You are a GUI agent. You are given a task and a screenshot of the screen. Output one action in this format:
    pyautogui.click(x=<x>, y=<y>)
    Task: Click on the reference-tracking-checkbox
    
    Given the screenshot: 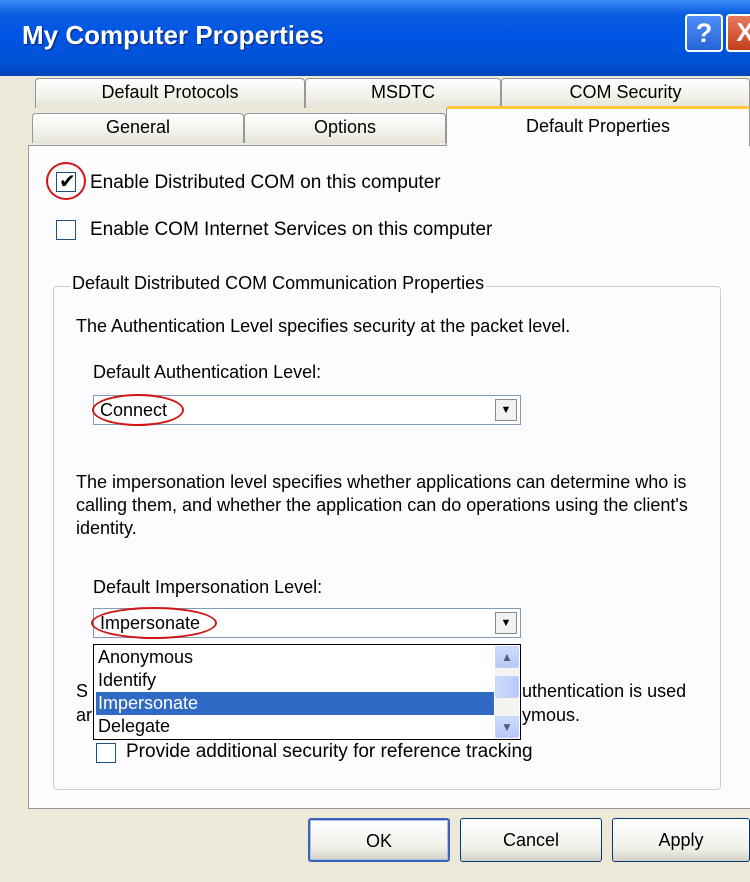 What is the action you would take?
    pyautogui.click(x=106, y=753)
    